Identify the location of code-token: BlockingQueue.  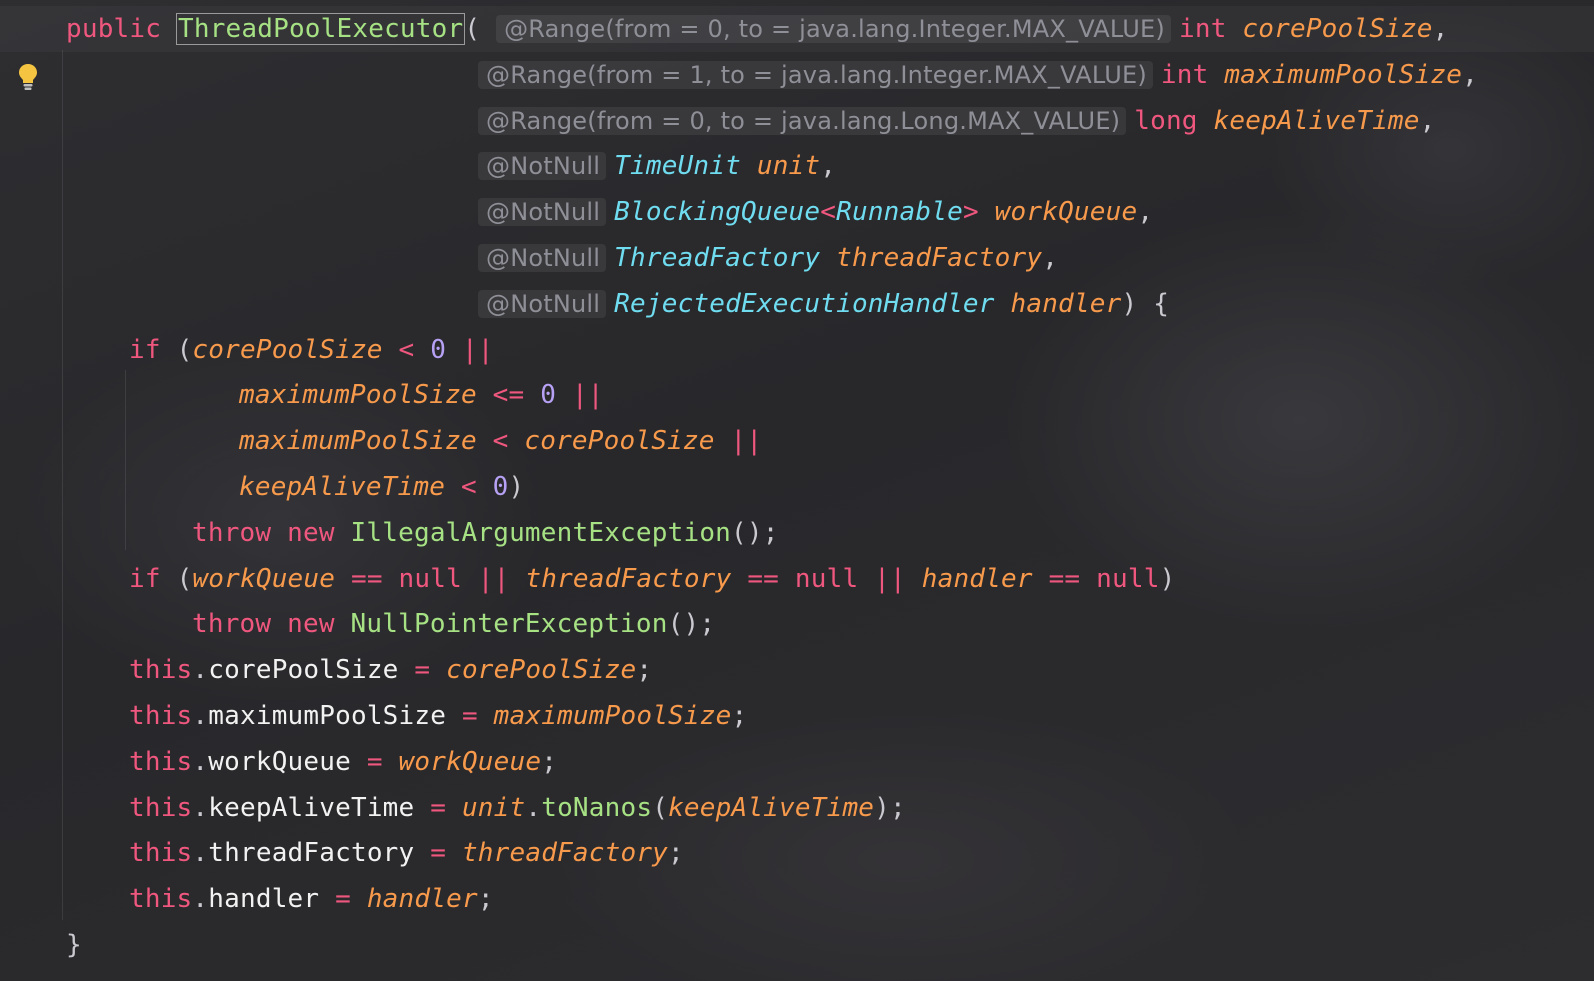
(717, 212).